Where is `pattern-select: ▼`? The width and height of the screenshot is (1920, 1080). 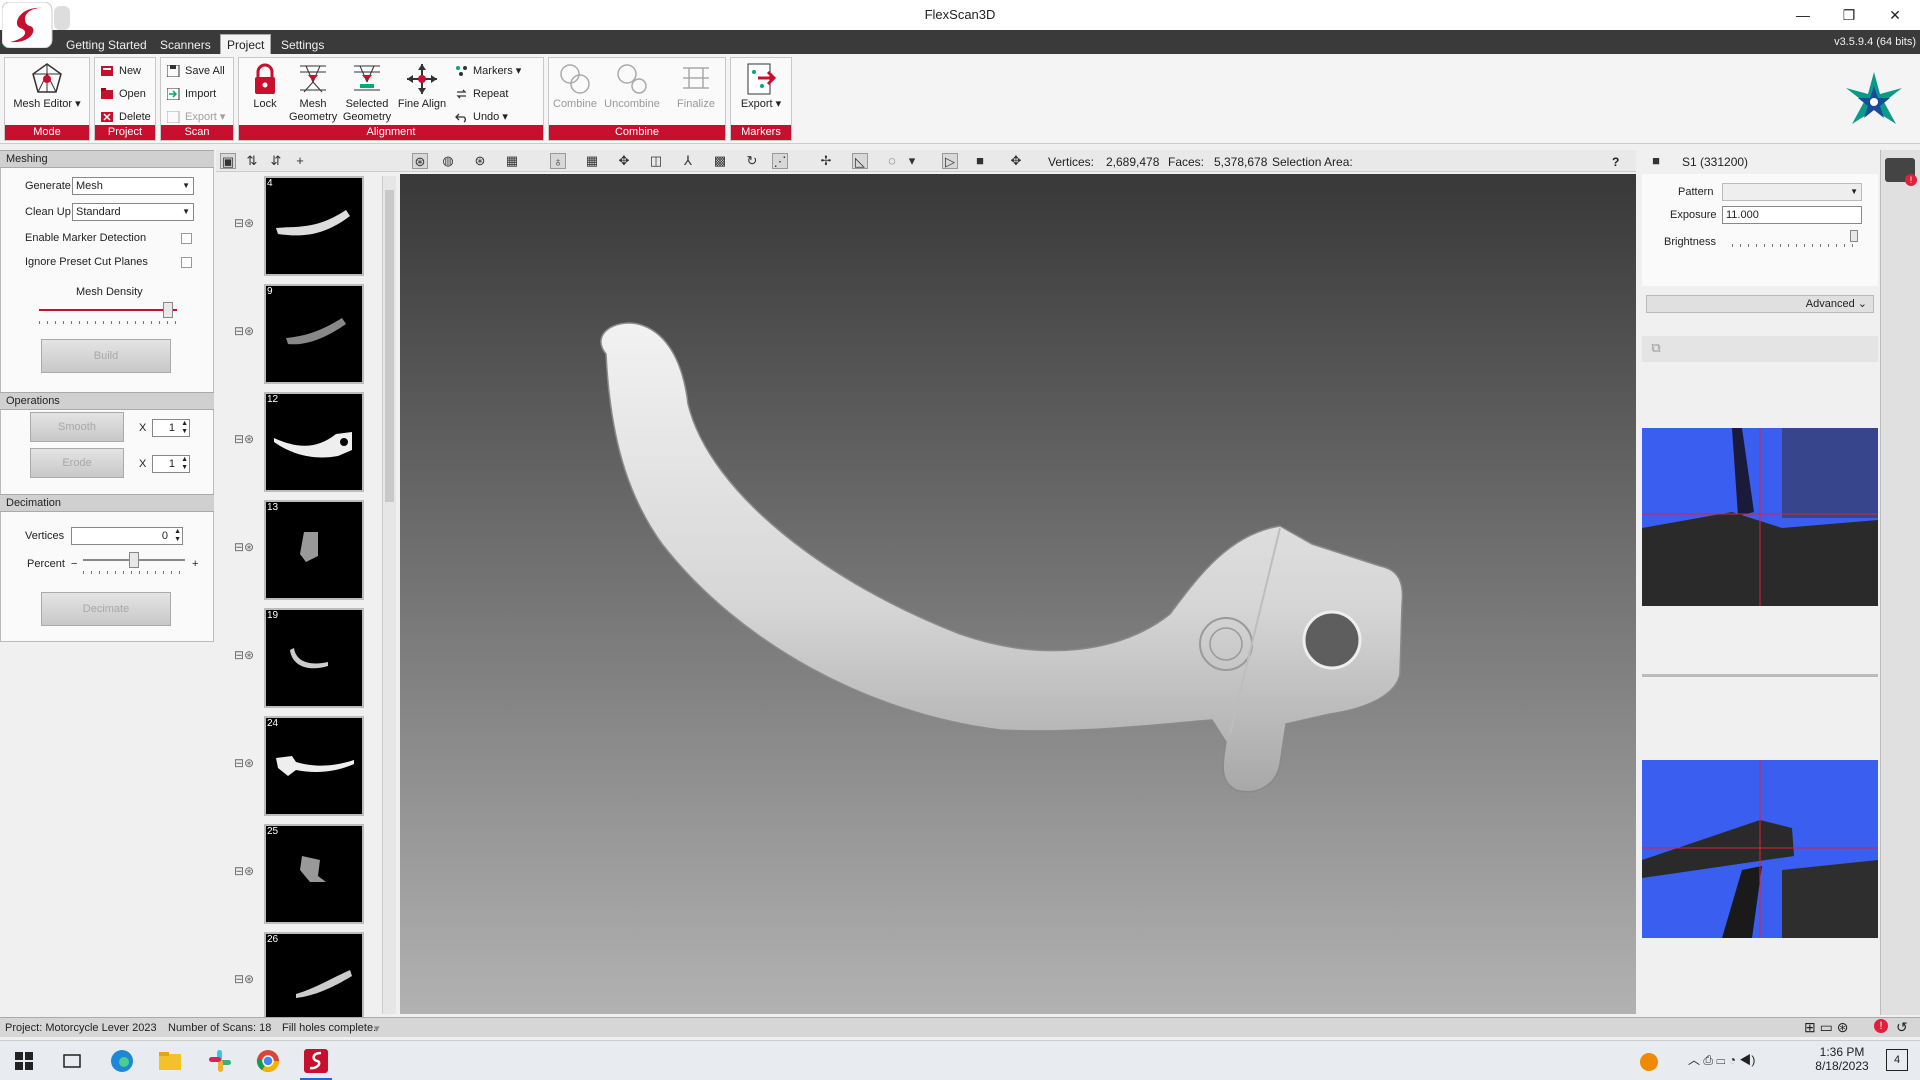
pattern-select: ▼ is located at coordinates (1792, 192).